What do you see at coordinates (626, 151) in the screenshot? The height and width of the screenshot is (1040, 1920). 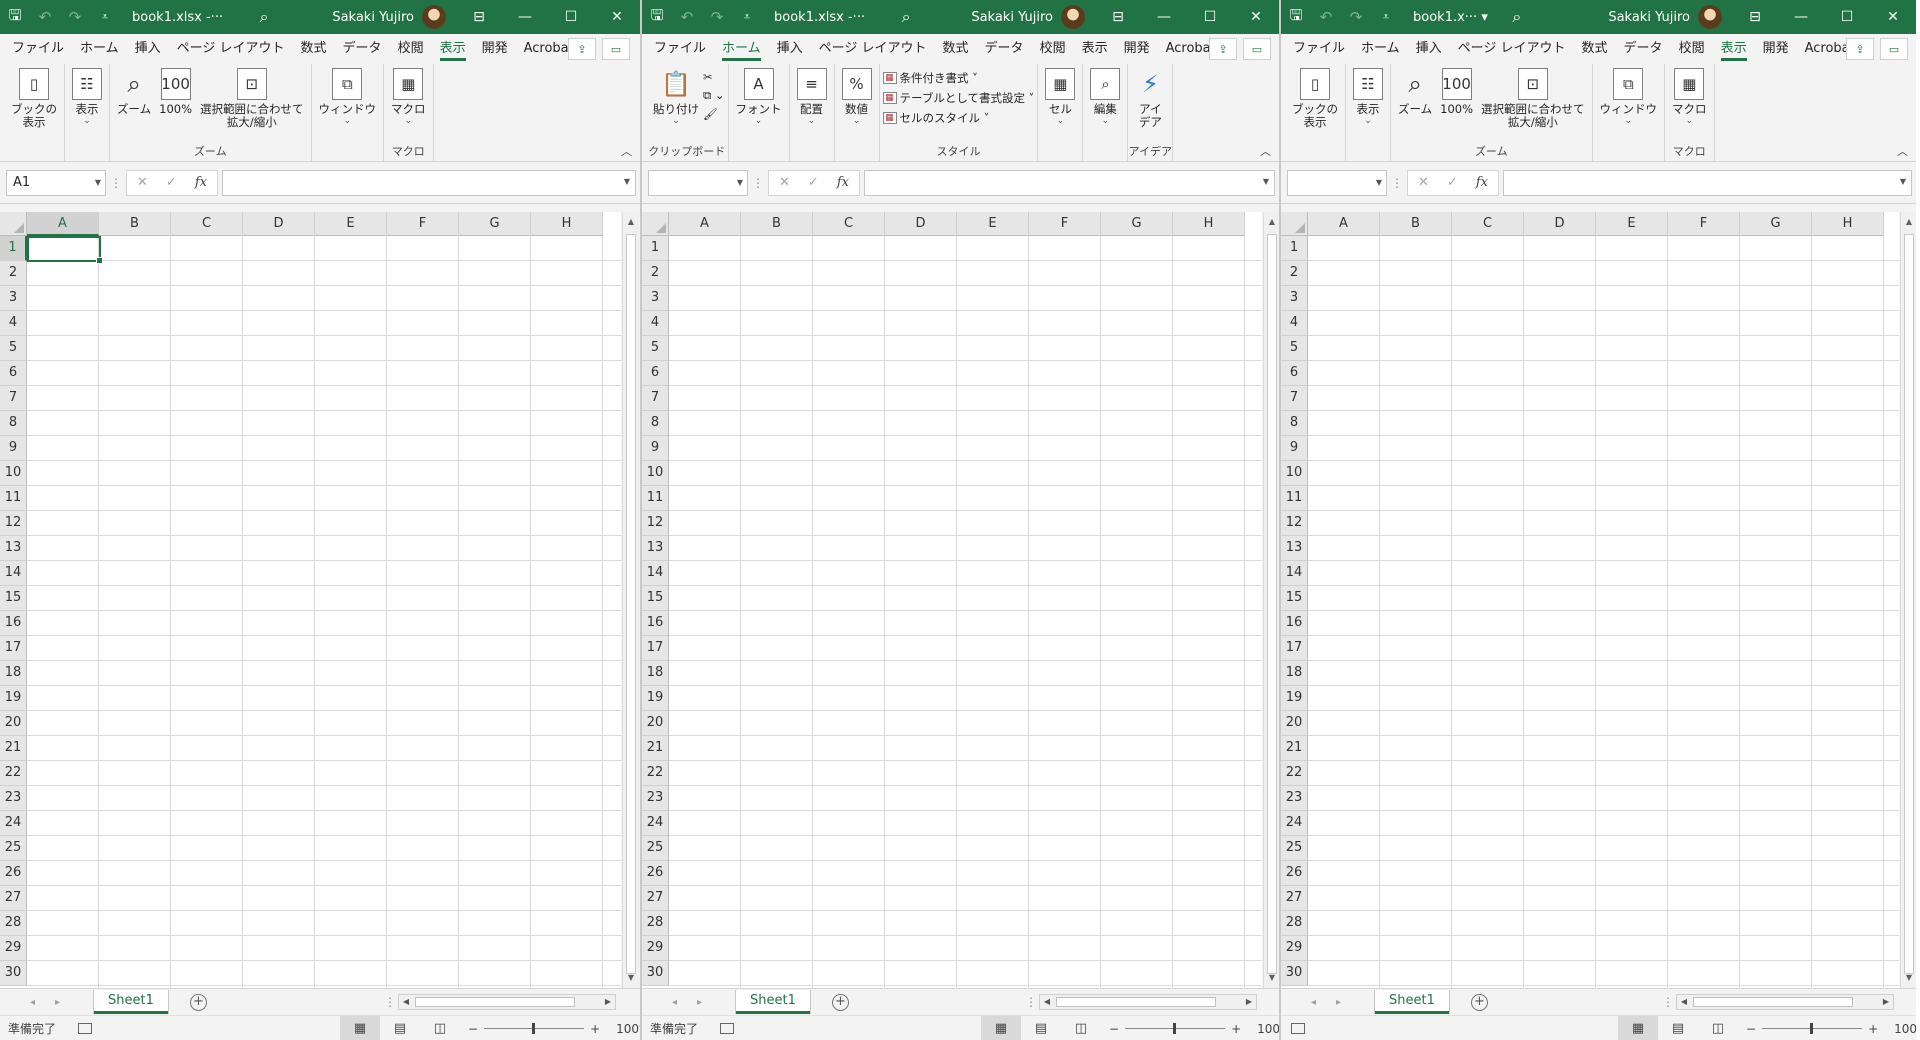 I see `collapse-ribbon-icon: ︿` at bounding box center [626, 151].